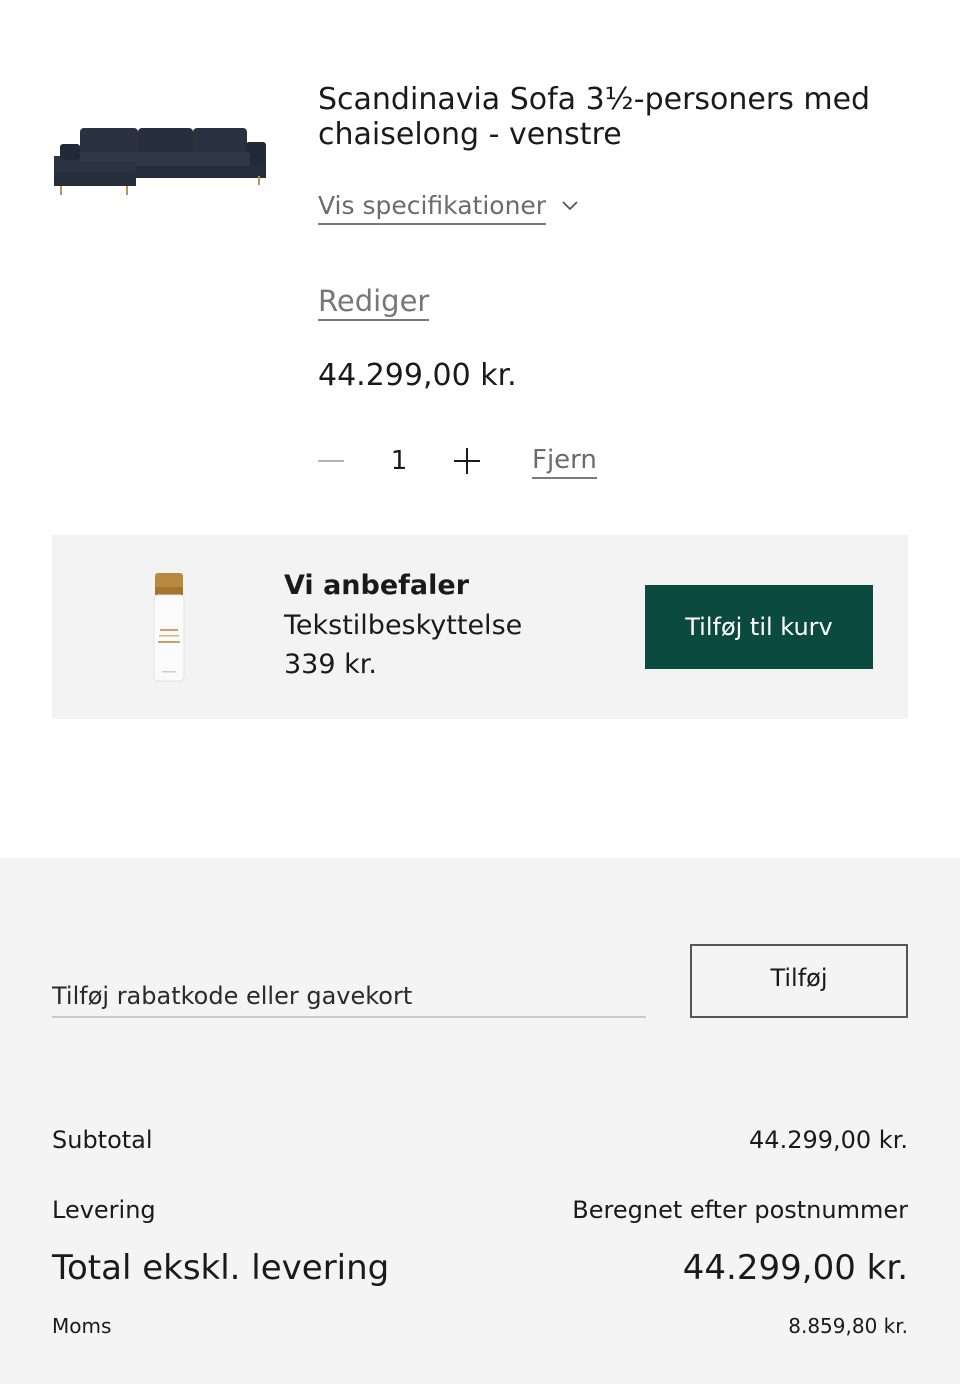 This screenshot has width=960, height=1384. I want to click on apply-discount-button: Tilføj, so click(799, 981).